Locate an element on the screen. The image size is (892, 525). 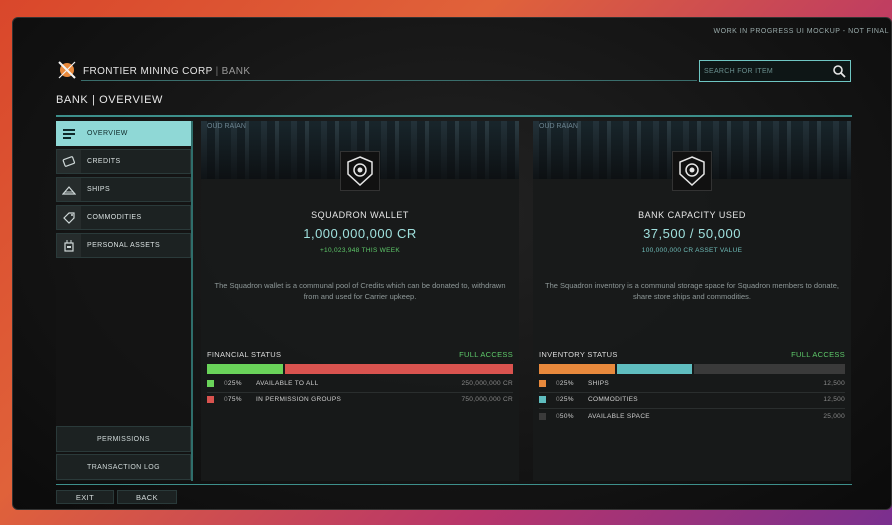
bar-segment-available is located at coordinates (245, 369).